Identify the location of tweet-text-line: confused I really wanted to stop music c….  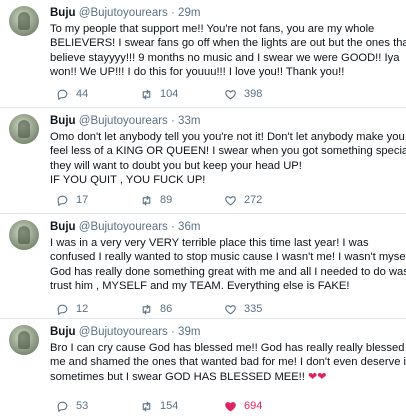
(228, 257).